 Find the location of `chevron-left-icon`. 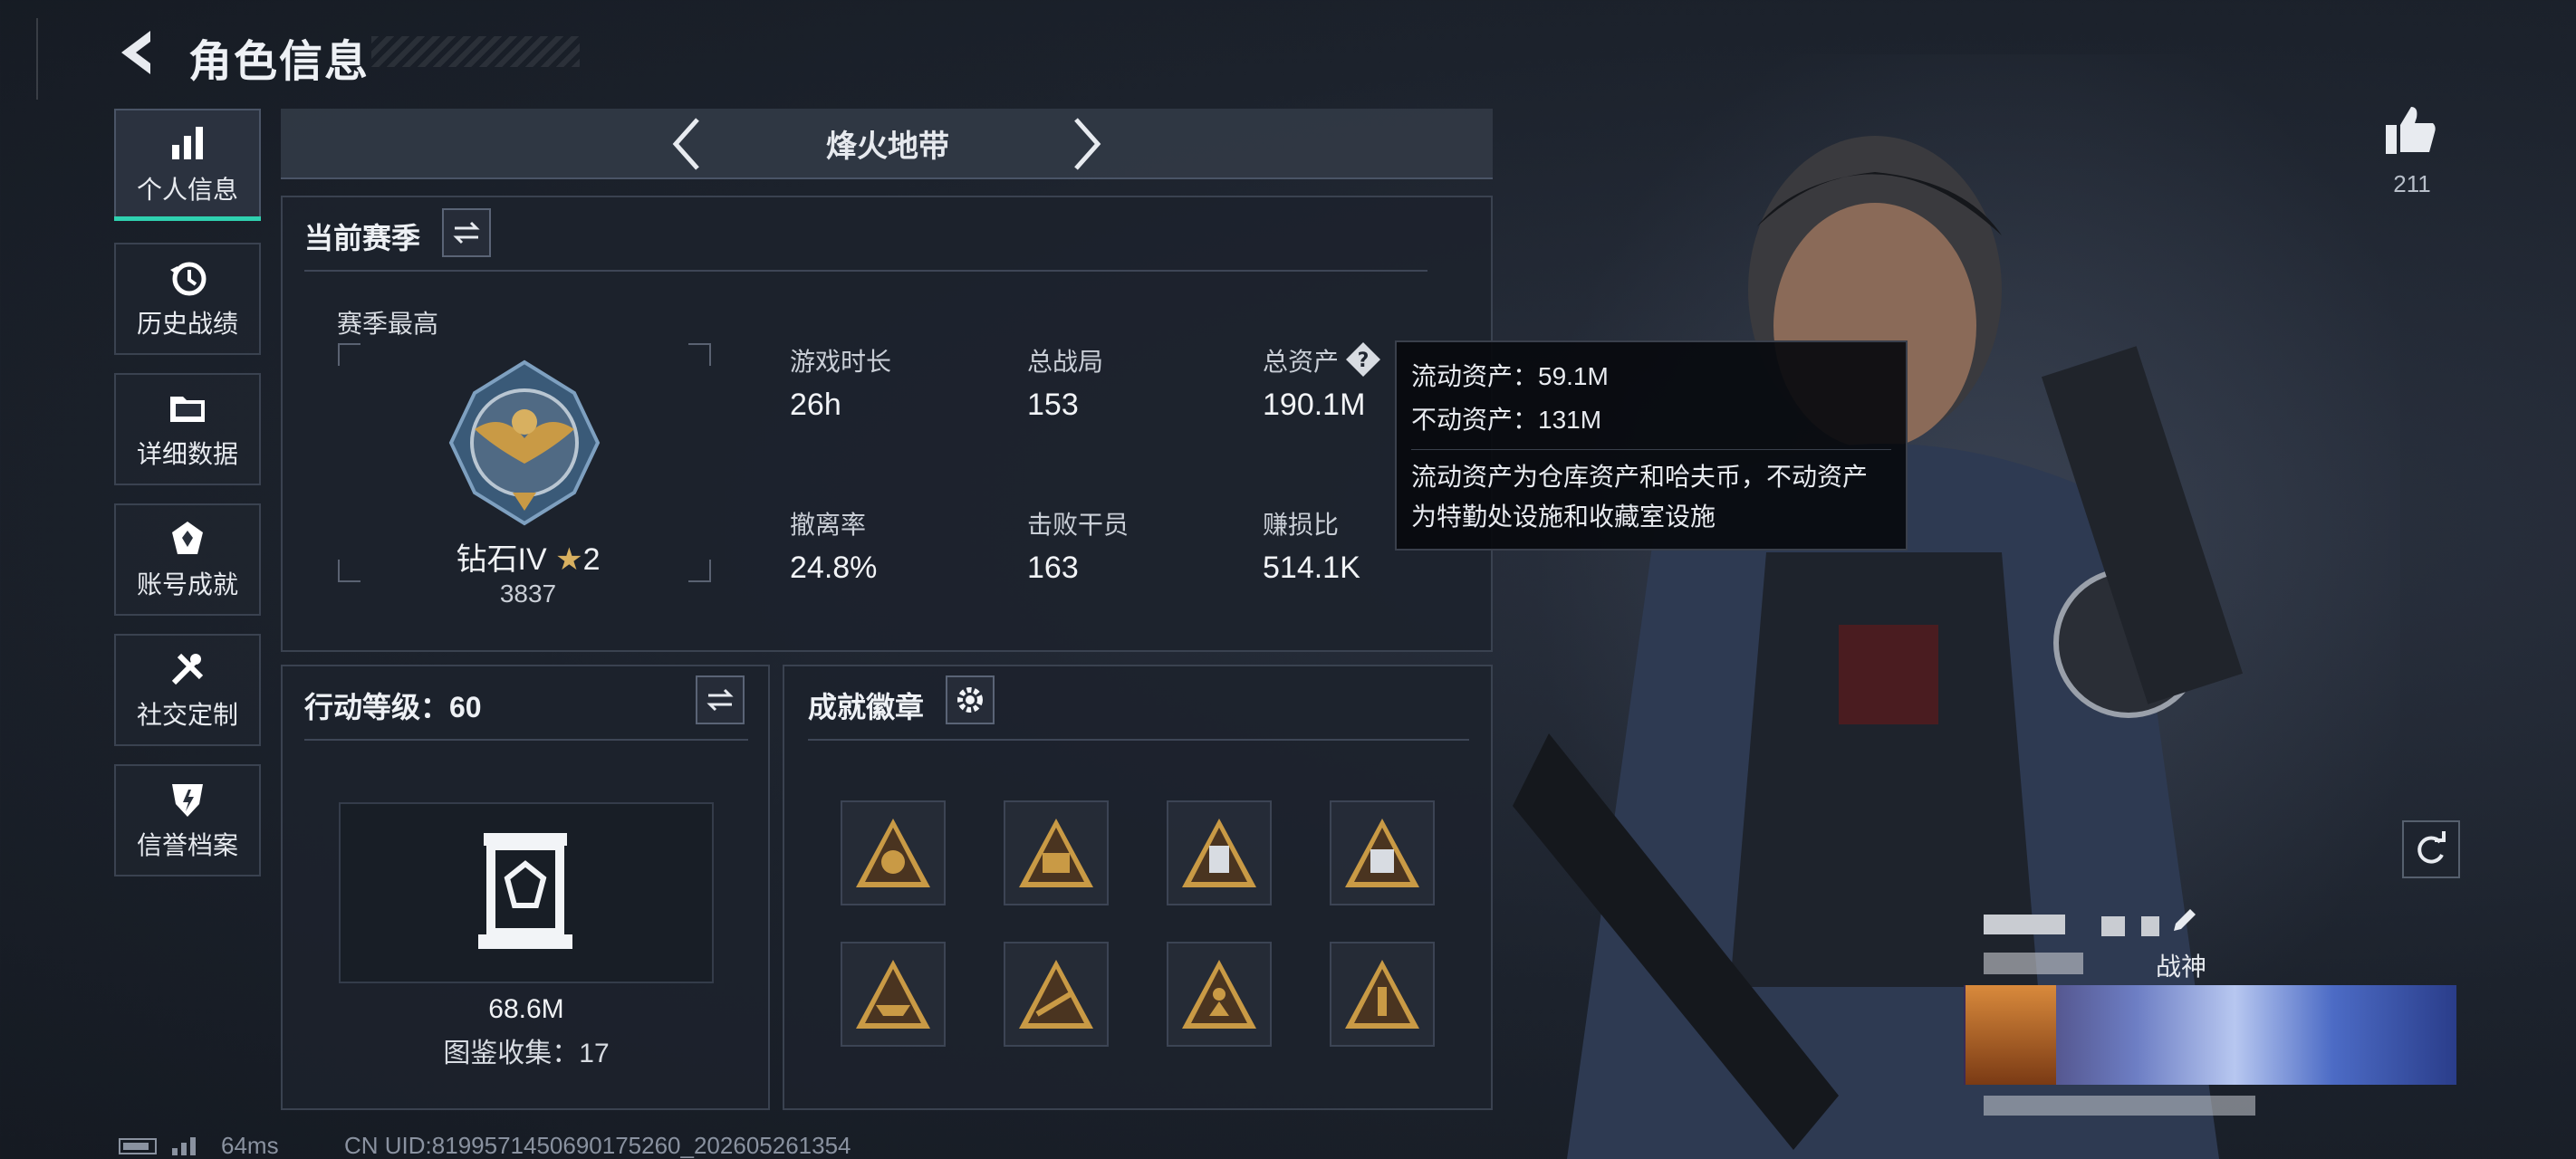

chevron-left-icon is located at coordinates (687, 144).